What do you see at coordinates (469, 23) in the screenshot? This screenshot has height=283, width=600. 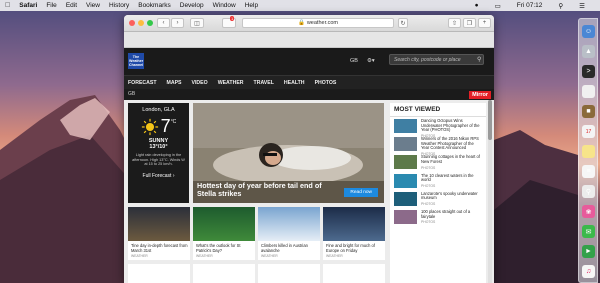 I see `tabs-overview-icon: ❐` at bounding box center [469, 23].